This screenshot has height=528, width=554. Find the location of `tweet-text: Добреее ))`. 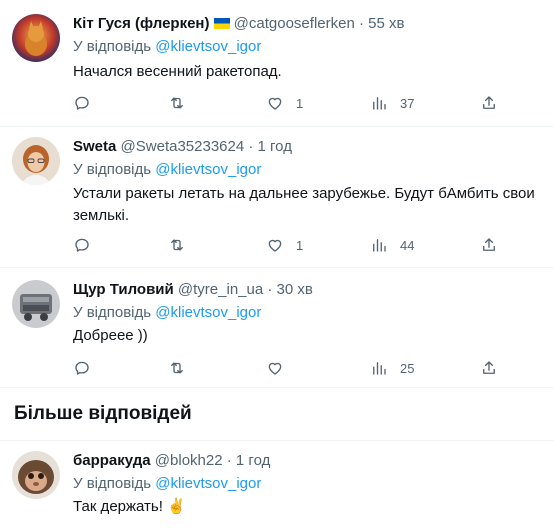

tweet-text: Добреее )) is located at coordinates (110, 335).